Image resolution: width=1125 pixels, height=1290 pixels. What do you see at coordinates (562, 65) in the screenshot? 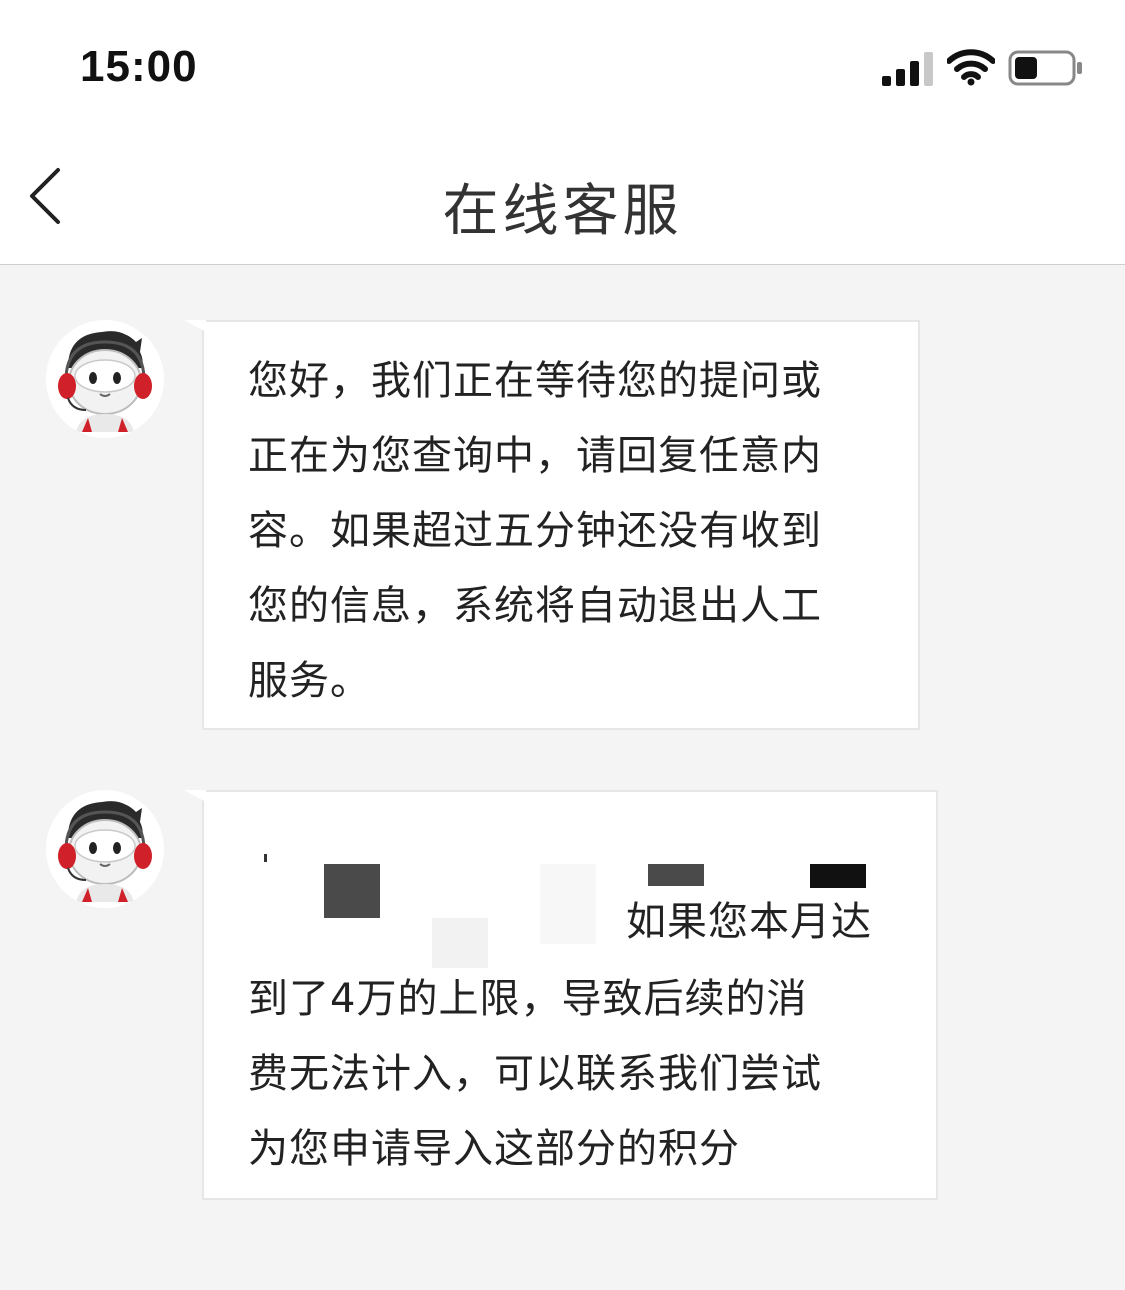
I see `status-bar: 15:00` at bounding box center [562, 65].